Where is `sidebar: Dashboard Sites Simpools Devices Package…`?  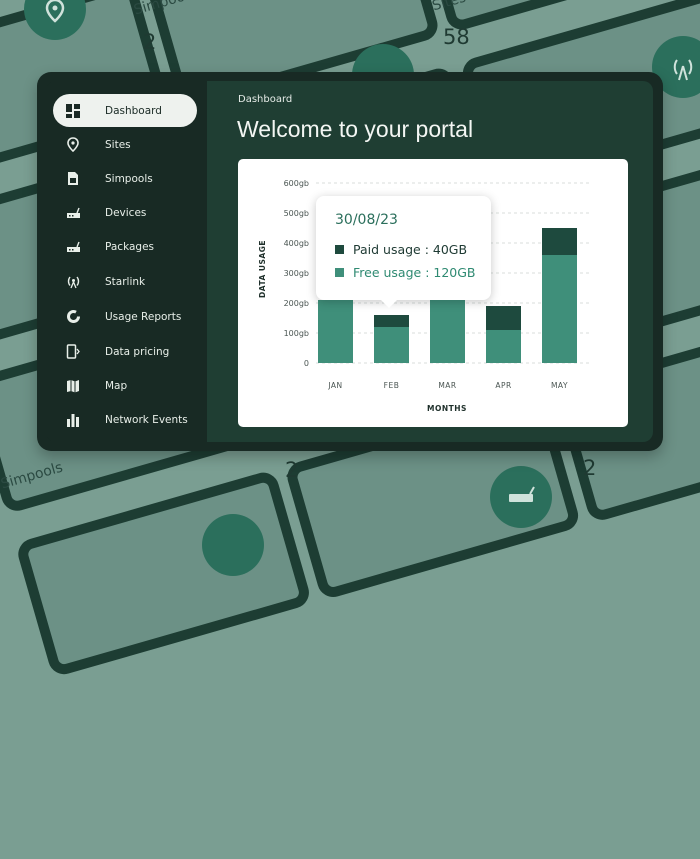
sidebar: Dashboard Sites Simpools Devices Package… is located at coordinates (126, 261).